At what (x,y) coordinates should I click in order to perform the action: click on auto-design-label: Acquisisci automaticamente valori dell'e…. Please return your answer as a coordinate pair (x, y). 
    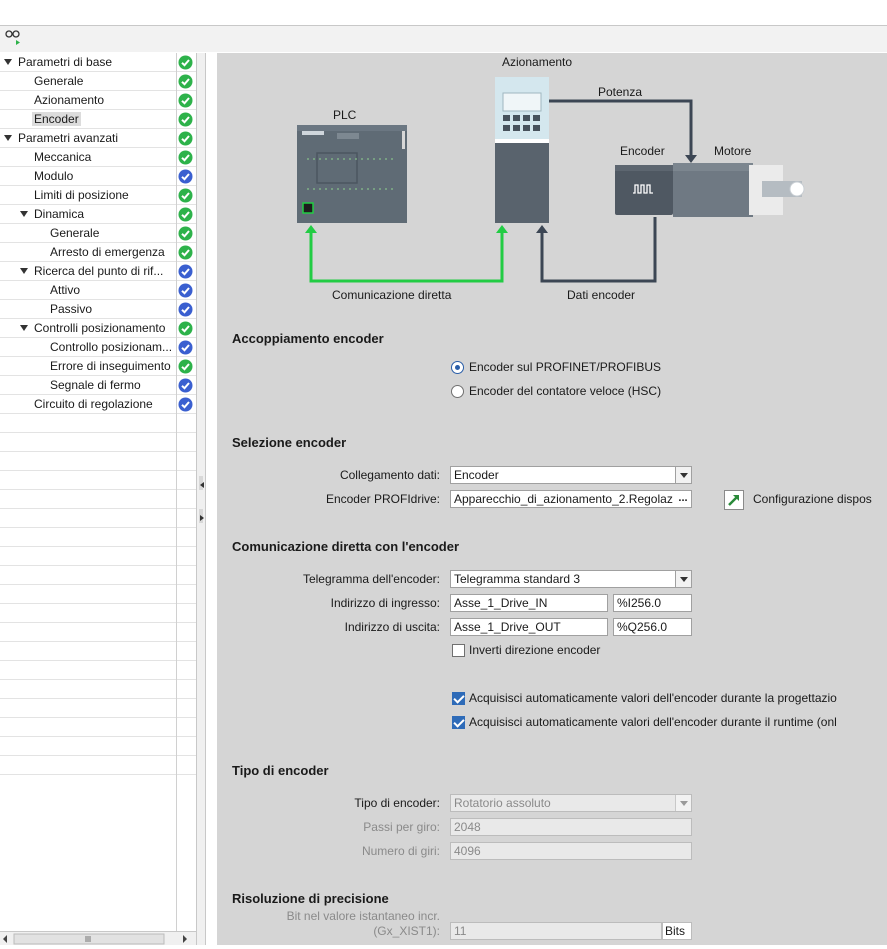
    Looking at the image, I should click on (653, 698).